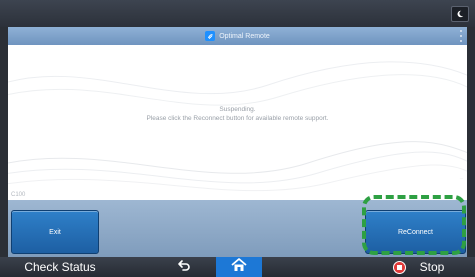  What do you see at coordinates (18, 195) in the screenshot?
I see `device-code-label: C100` at bounding box center [18, 195].